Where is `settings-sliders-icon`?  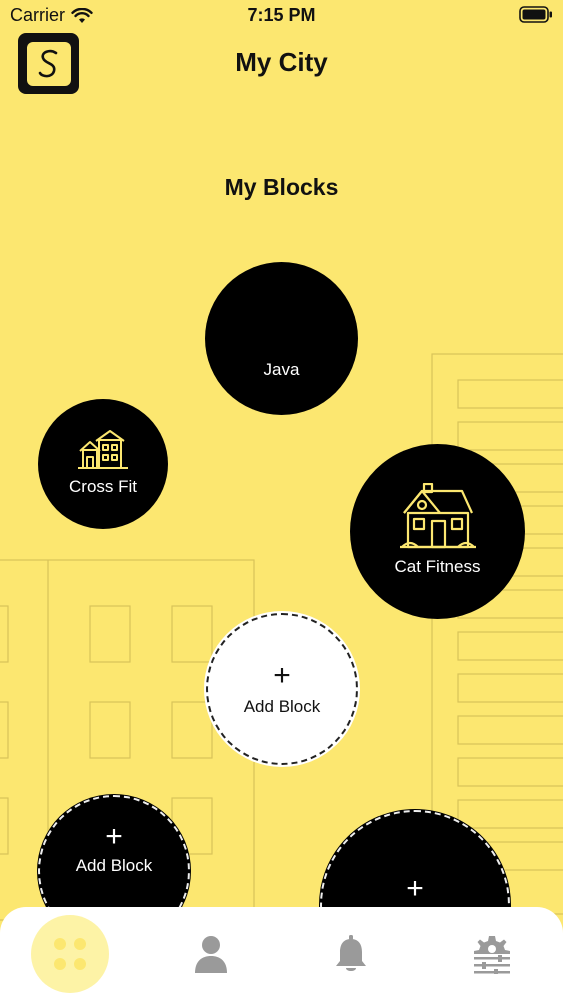
settings-sliders-icon is located at coordinates (492, 954).